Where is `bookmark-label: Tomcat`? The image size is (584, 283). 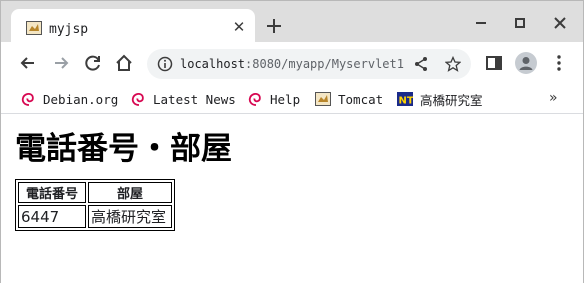 bookmark-label: Tomcat is located at coordinates (361, 99).